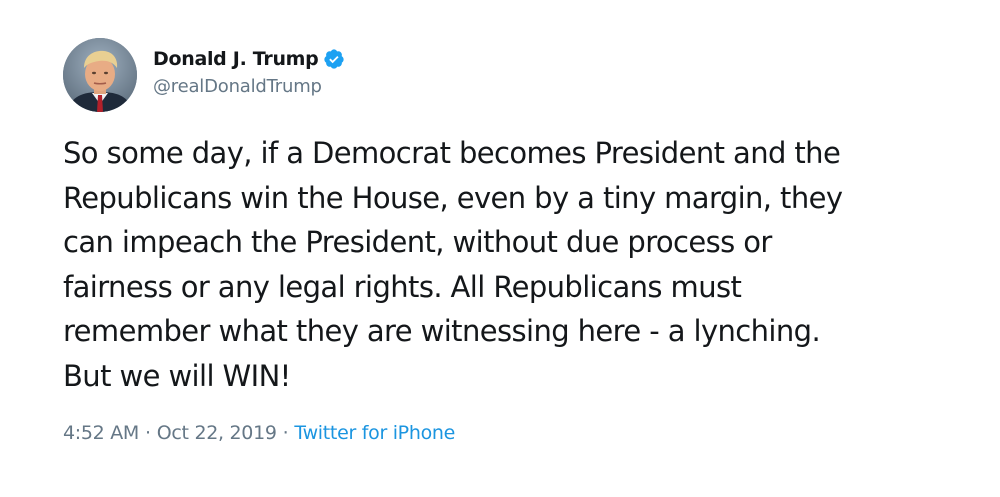  What do you see at coordinates (236, 59) in the screenshot?
I see `display-name: Donald J. Trump` at bounding box center [236, 59].